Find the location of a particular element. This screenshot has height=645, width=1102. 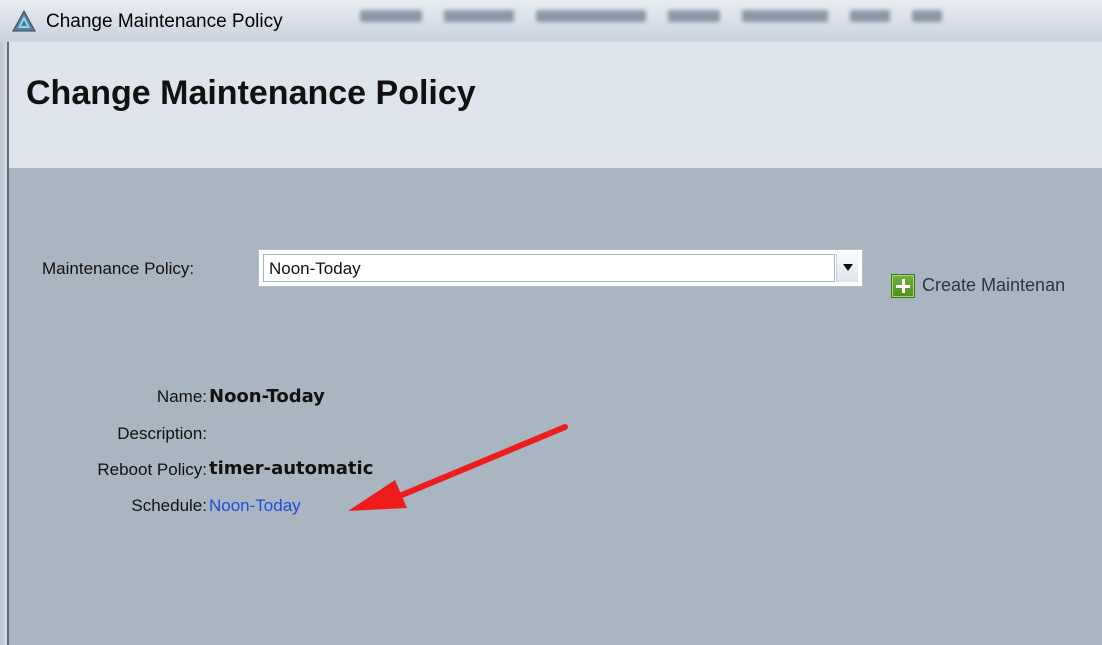

window-title: Change Maintenance Policy is located at coordinates (164, 21).